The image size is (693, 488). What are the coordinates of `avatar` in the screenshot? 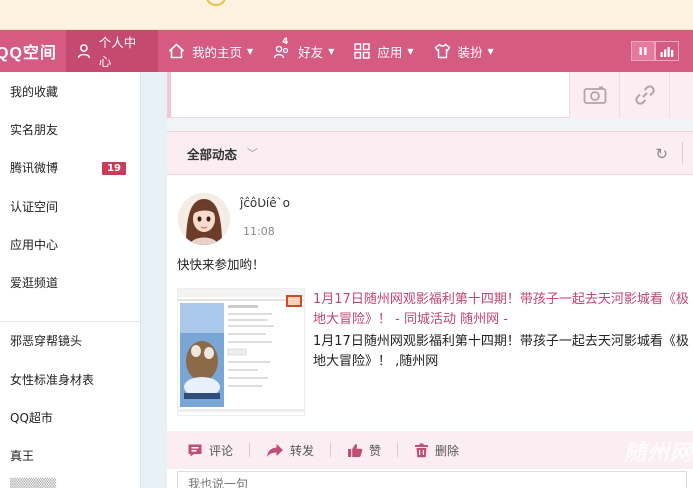 It's located at (204, 219).